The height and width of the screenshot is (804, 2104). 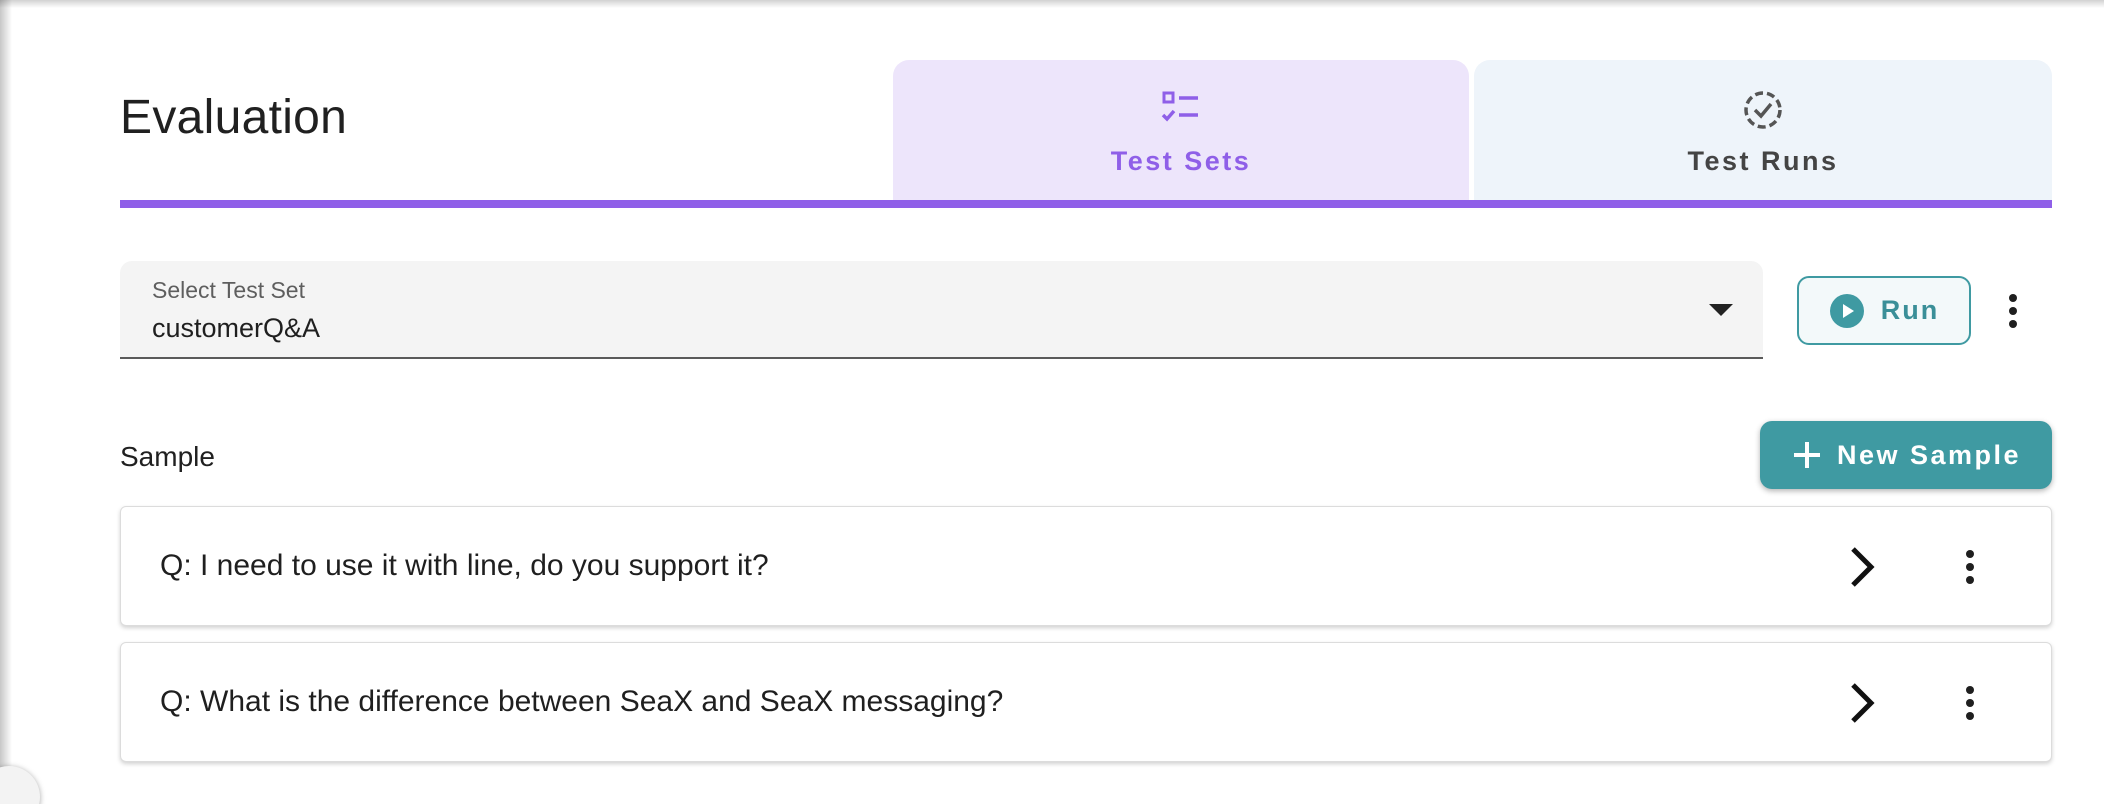 I want to click on tab-test-runs: Test Runs, so click(x=1763, y=130).